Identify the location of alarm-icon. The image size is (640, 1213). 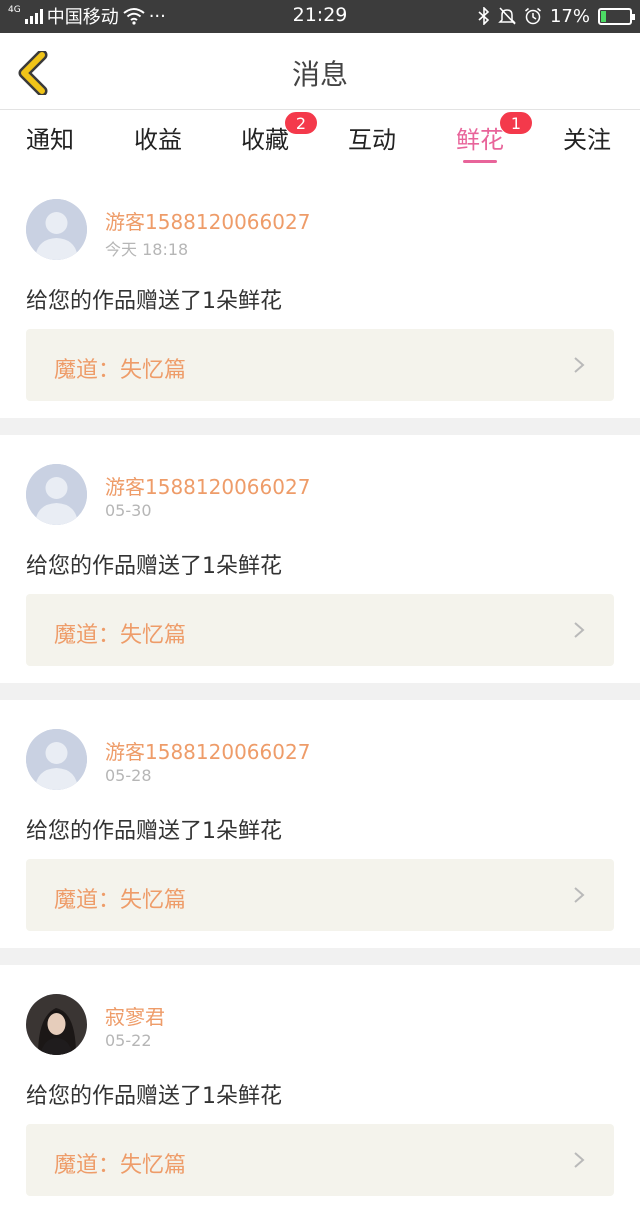
(533, 16).